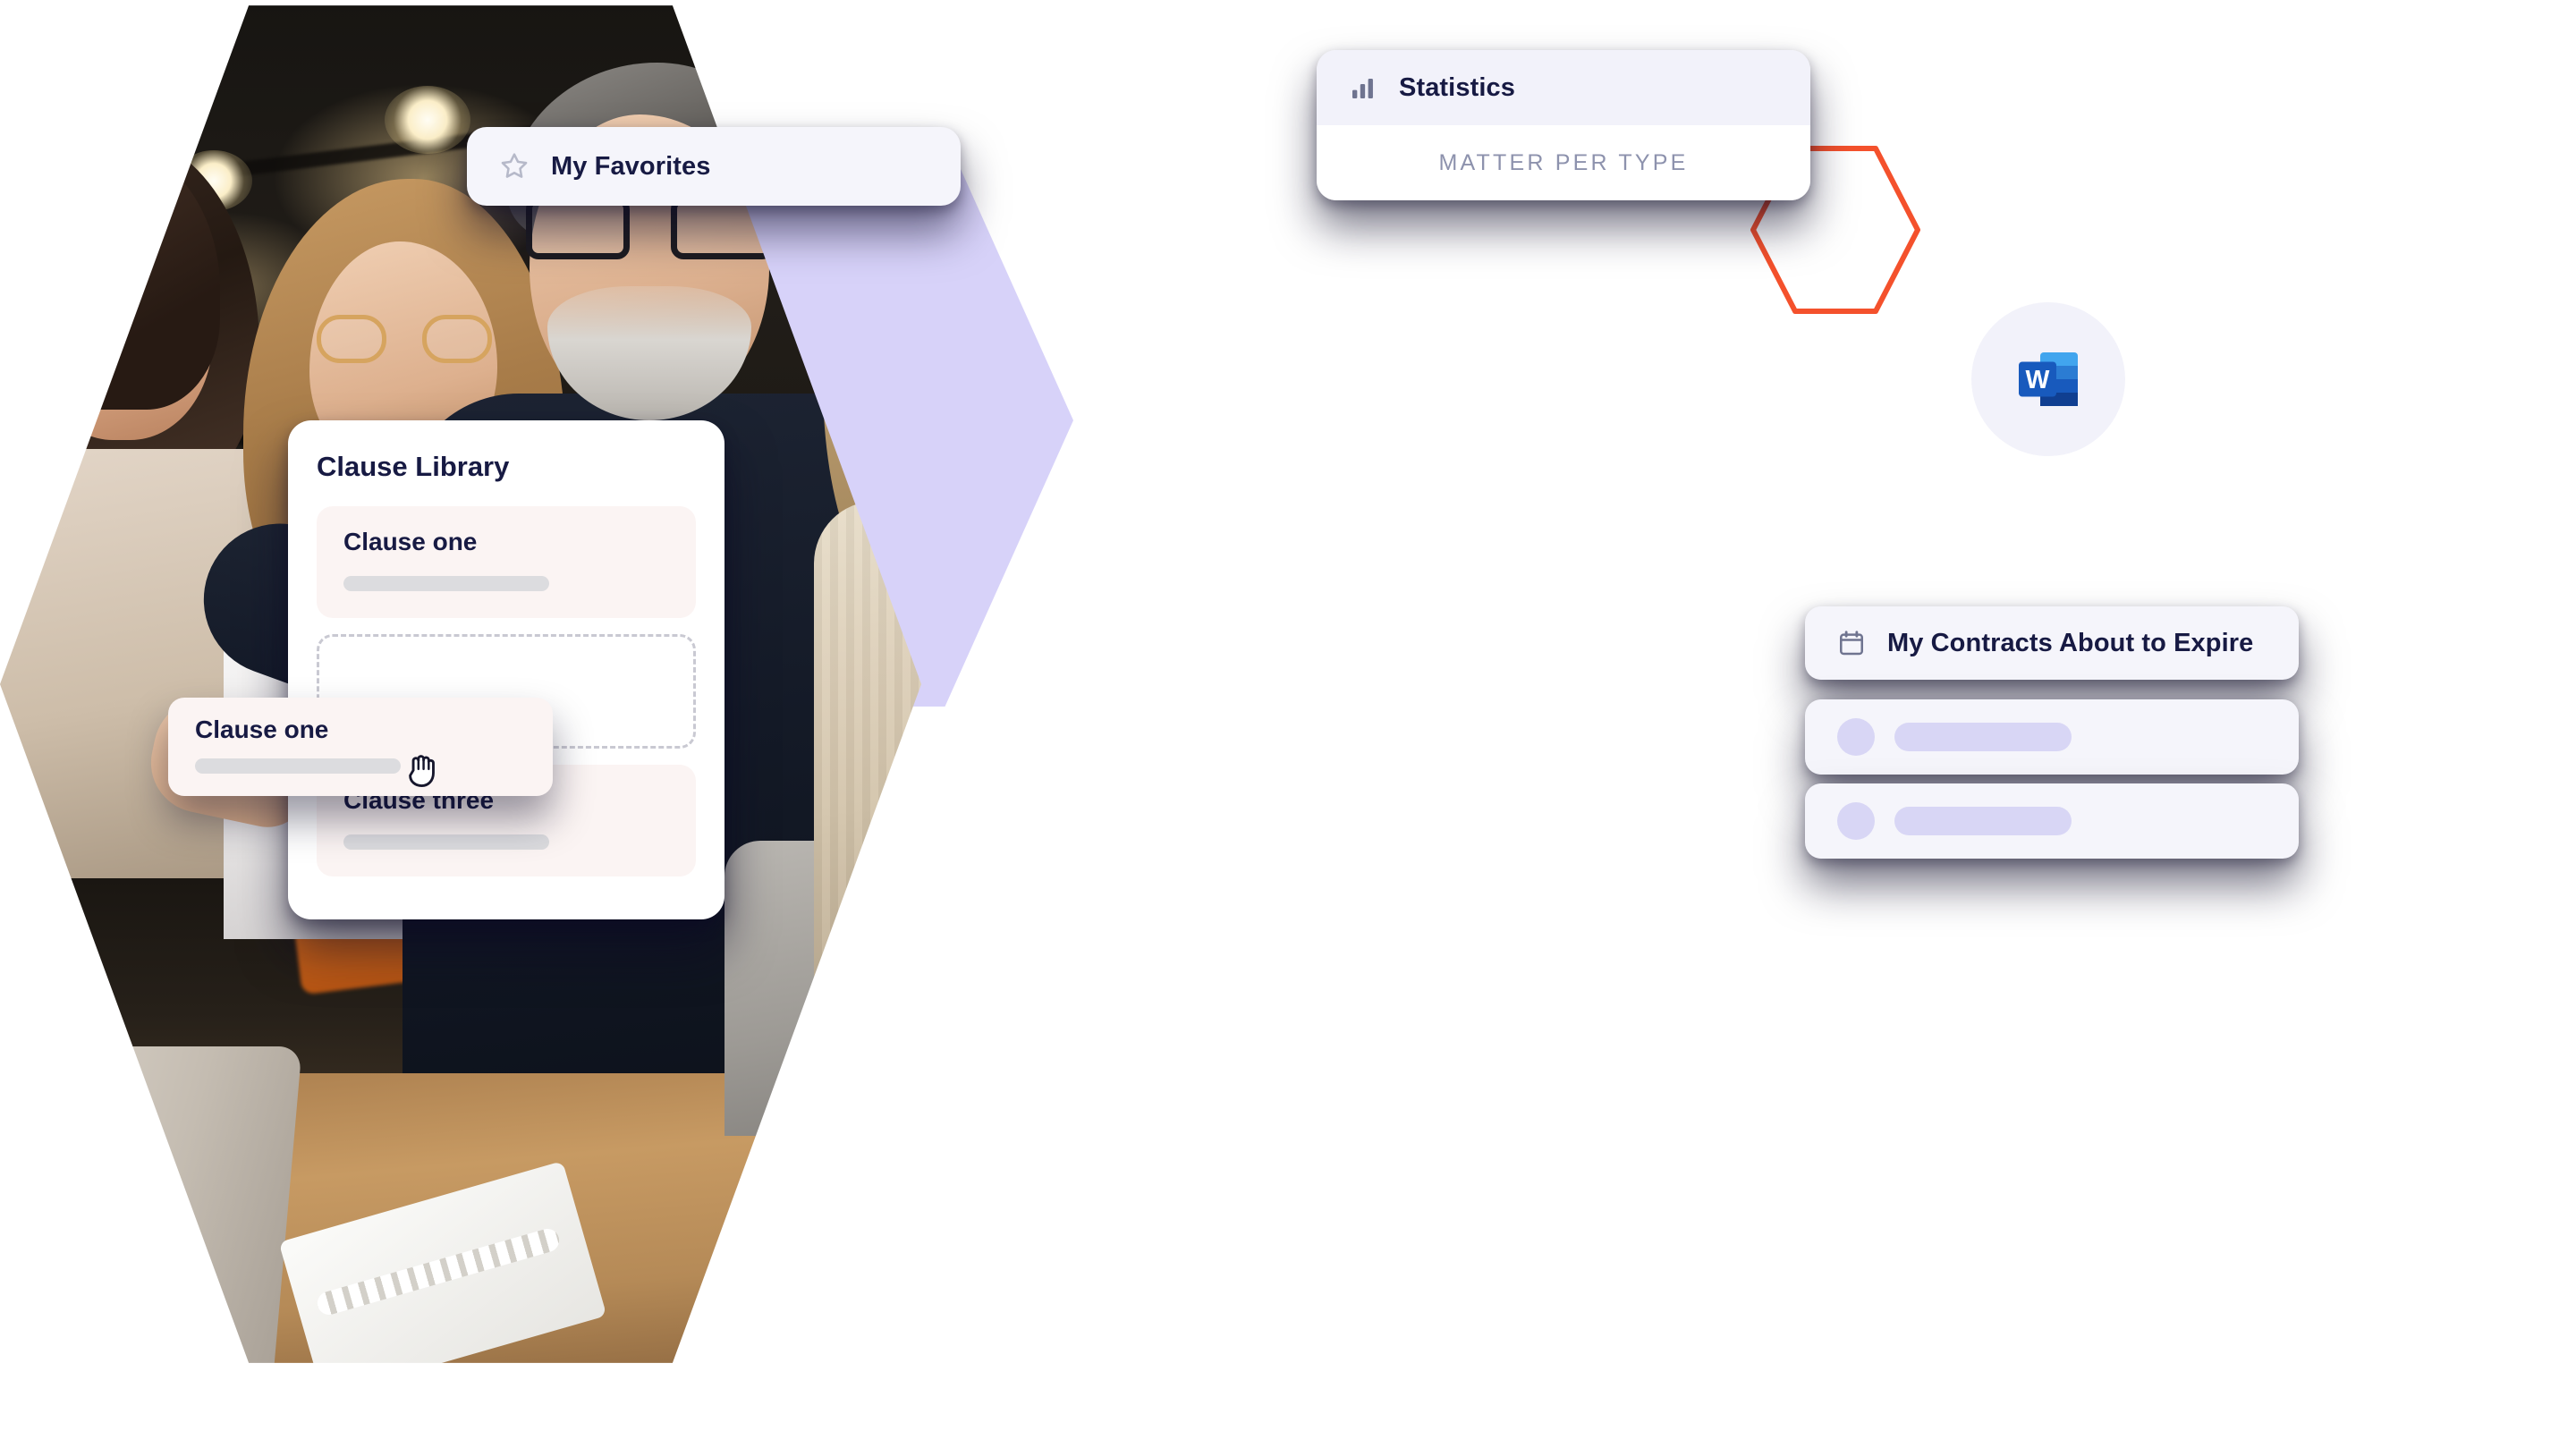  Describe the element at coordinates (506, 670) in the screenshot. I see `clause-library-panel: Clause Library Clause one Clause three` at that location.